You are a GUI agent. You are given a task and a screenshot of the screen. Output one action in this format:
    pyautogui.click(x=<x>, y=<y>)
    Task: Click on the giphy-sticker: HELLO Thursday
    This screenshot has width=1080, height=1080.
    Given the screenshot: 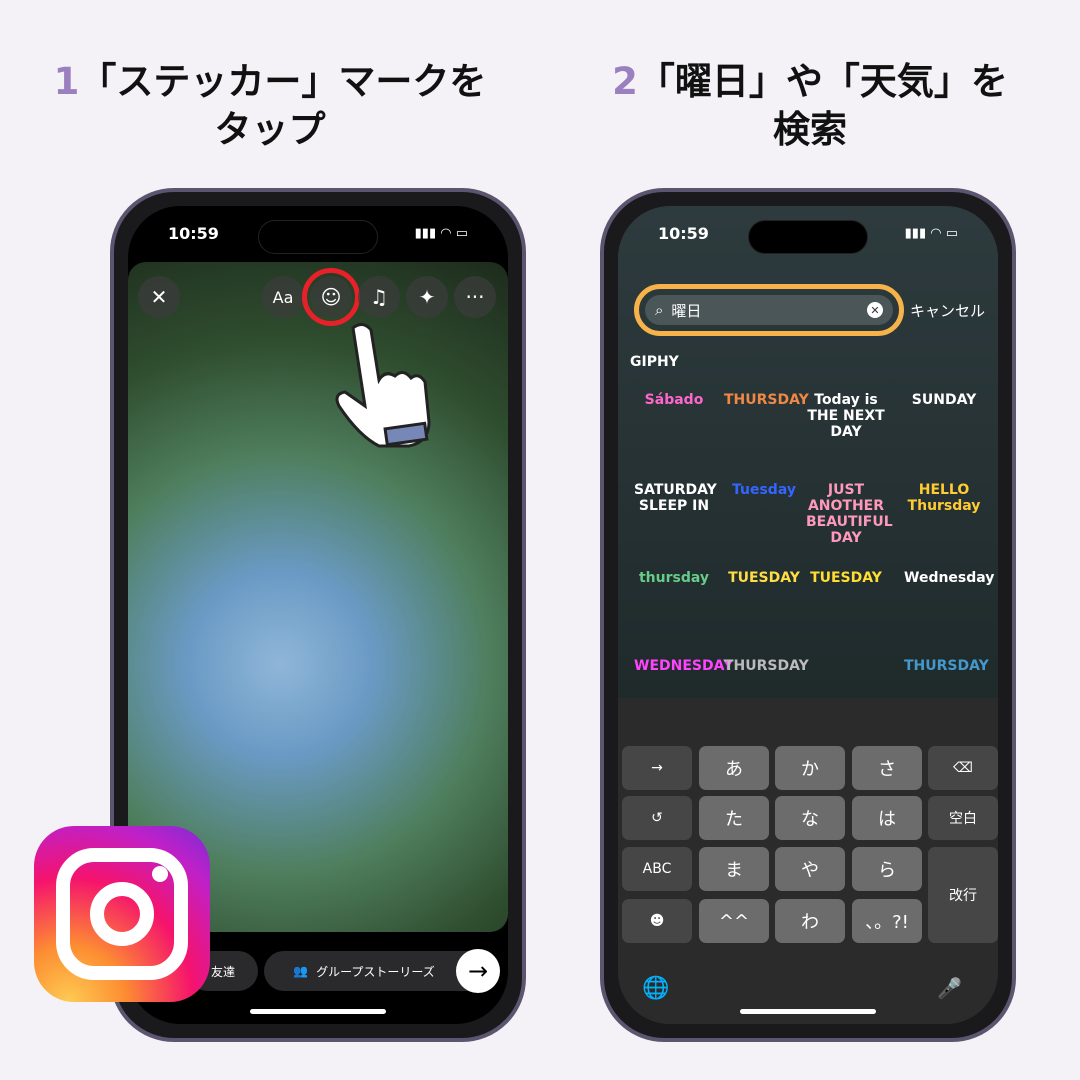 What is the action you would take?
    pyautogui.click(x=944, y=498)
    